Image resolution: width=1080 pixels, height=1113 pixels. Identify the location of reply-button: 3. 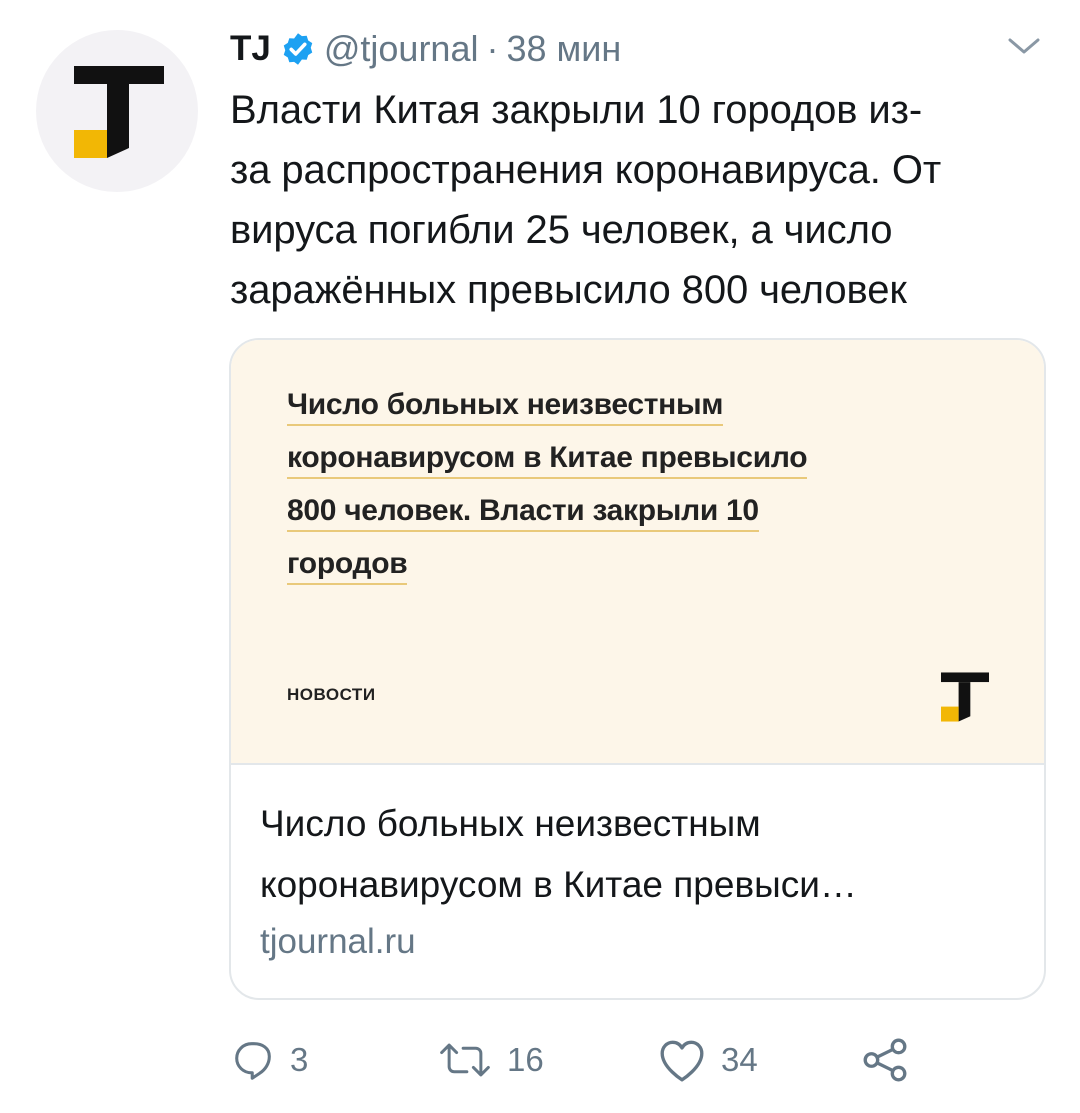
(269, 1060).